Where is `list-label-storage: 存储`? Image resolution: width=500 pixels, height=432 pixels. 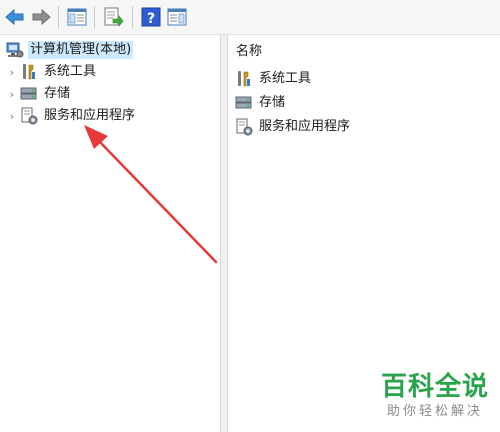
list-label-storage: 存储 is located at coordinates (272, 102).